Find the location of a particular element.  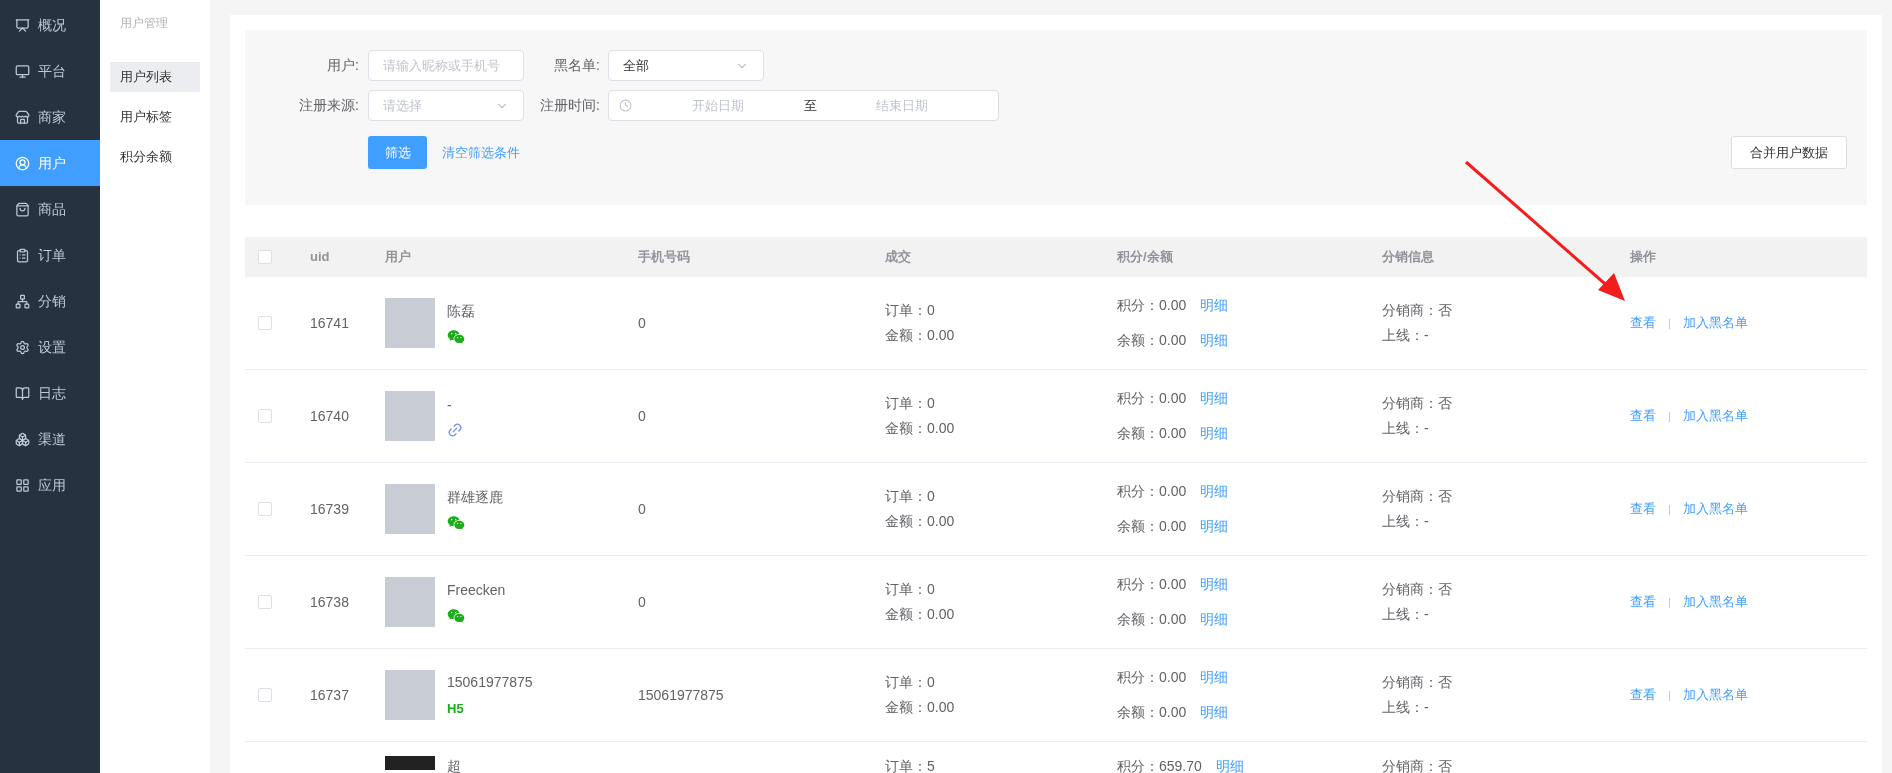

submenu-item: 用户列表 is located at coordinates (155, 77).